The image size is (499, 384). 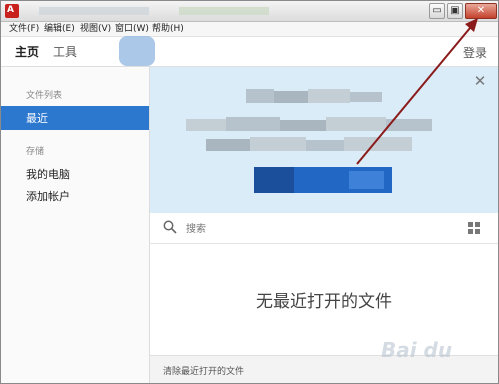 I want to click on minimize-button: ▭, so click(x=437, y=11).